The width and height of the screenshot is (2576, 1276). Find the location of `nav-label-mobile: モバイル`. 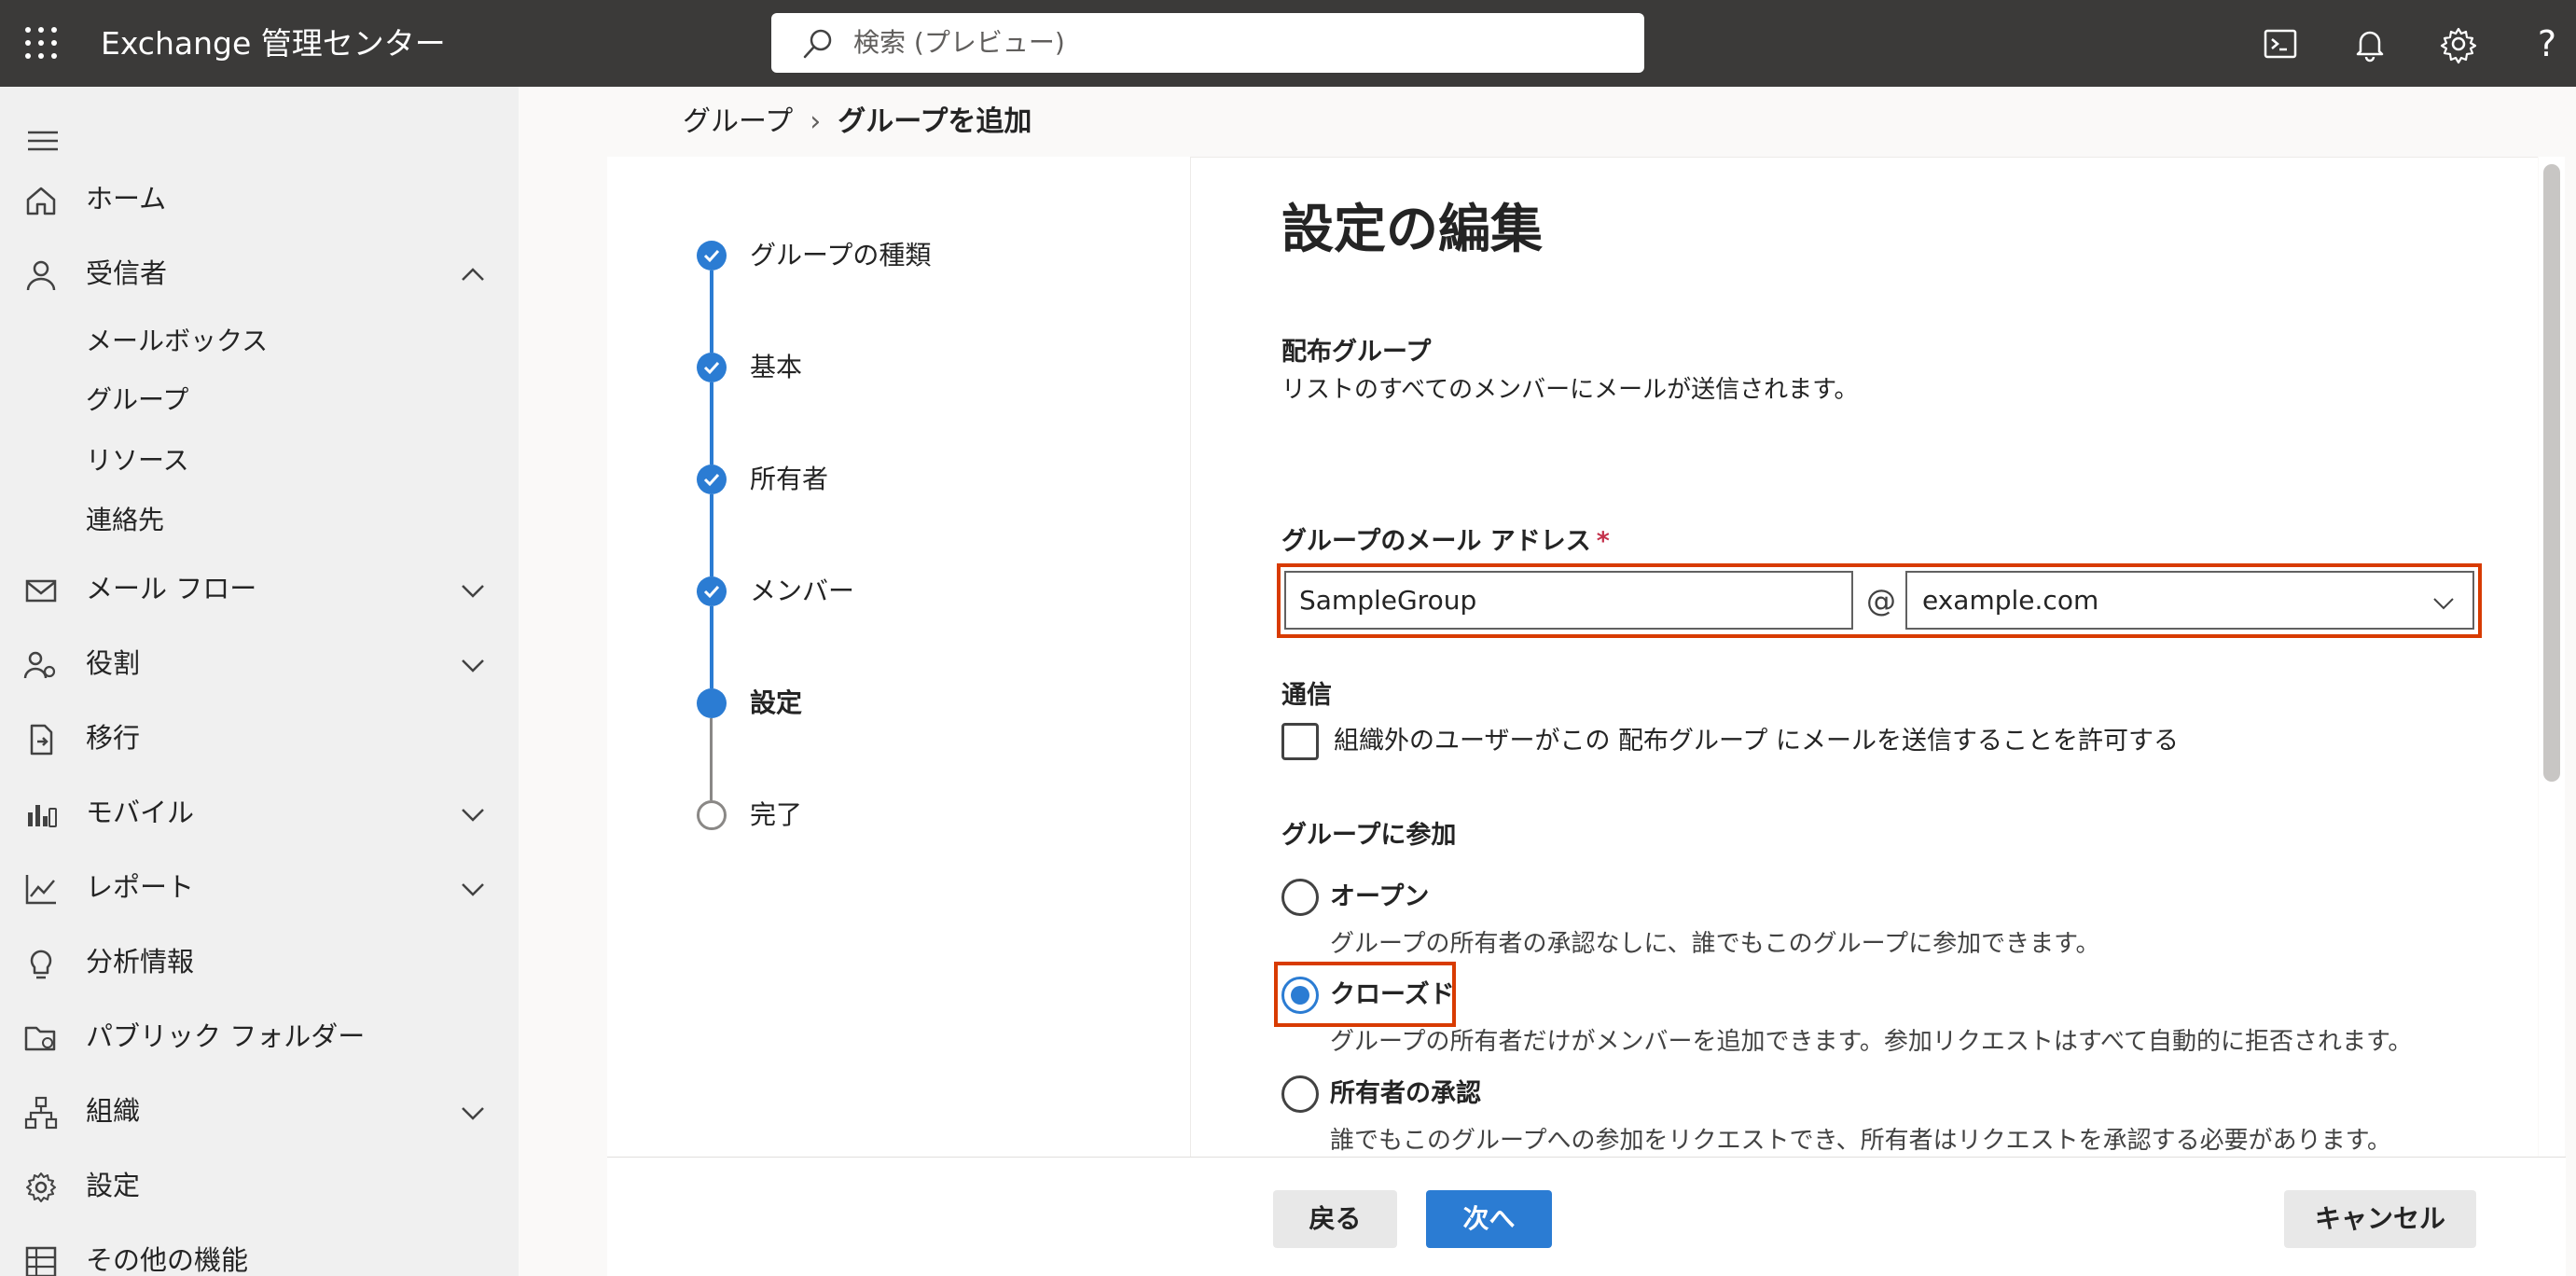

nav-label-mobile: モバイル is located at coordinates (140, 812).